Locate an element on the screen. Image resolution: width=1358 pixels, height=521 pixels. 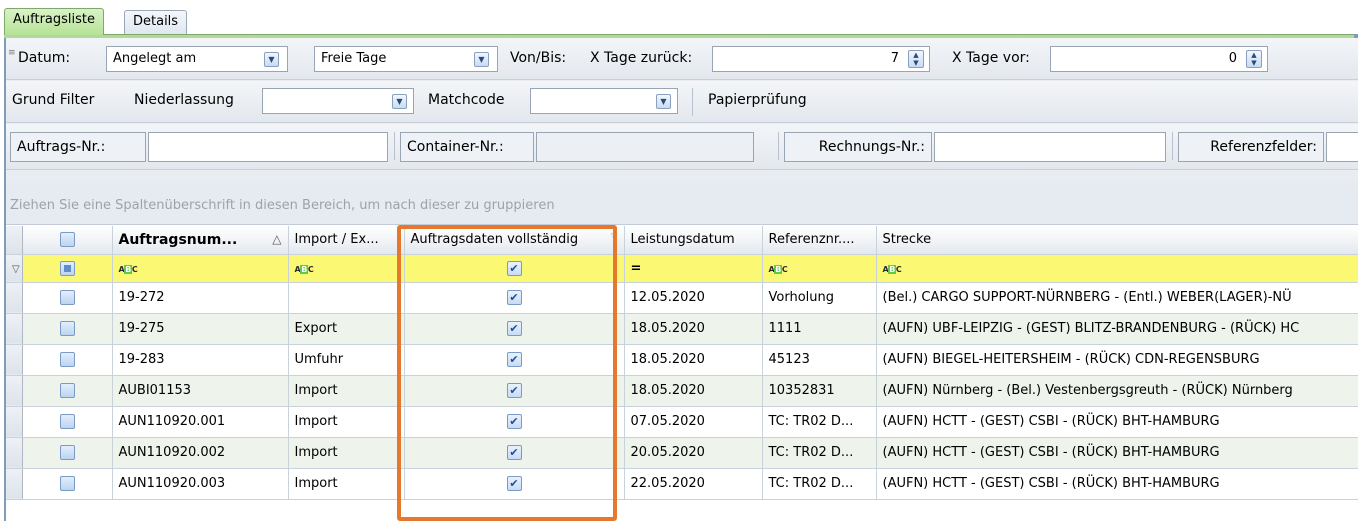
filter-cell-strecke: ABC is located at coordinates (1117, 268).